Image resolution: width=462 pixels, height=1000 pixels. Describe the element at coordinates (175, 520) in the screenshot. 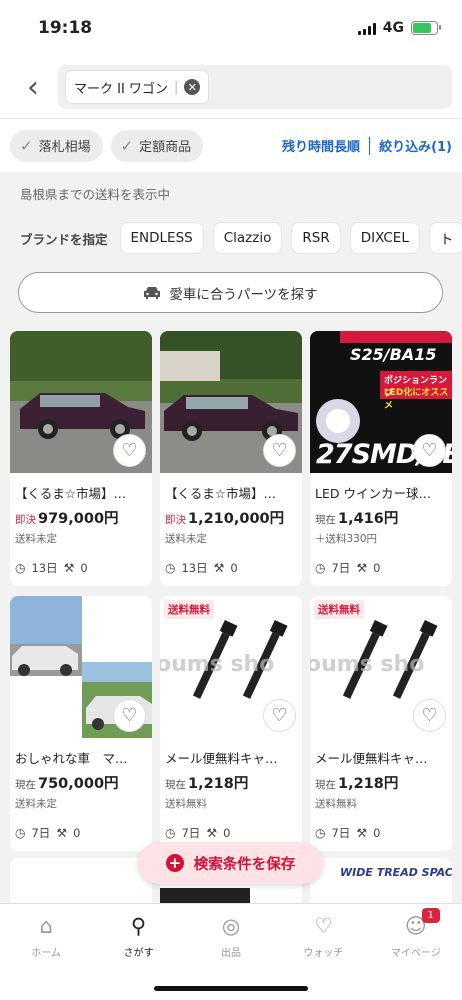

I see `price-label: 即決` at that location.